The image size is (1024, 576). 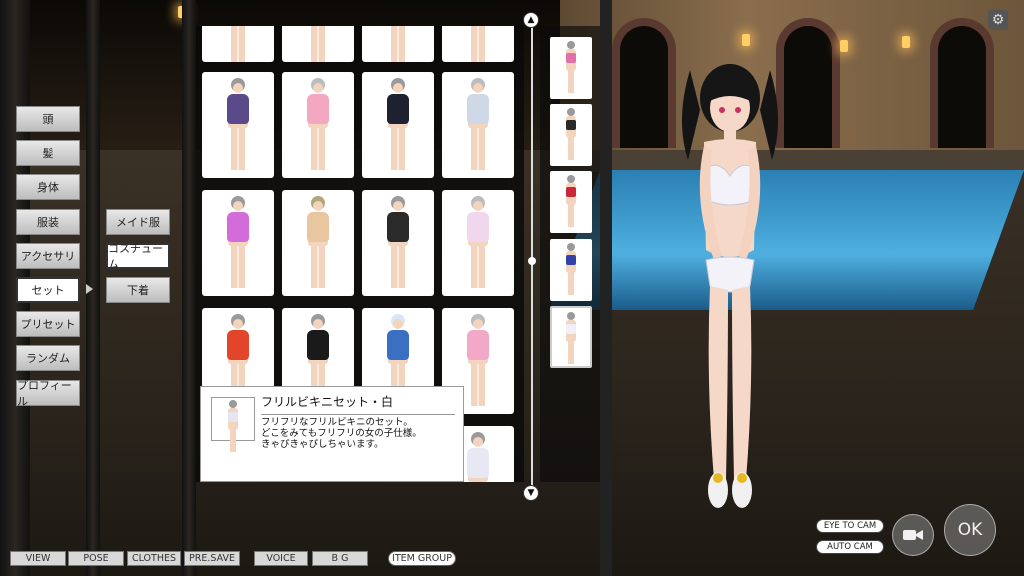 I want to click on tooltip-title: フリルビキニセット・白, so click(x=358, y=404).